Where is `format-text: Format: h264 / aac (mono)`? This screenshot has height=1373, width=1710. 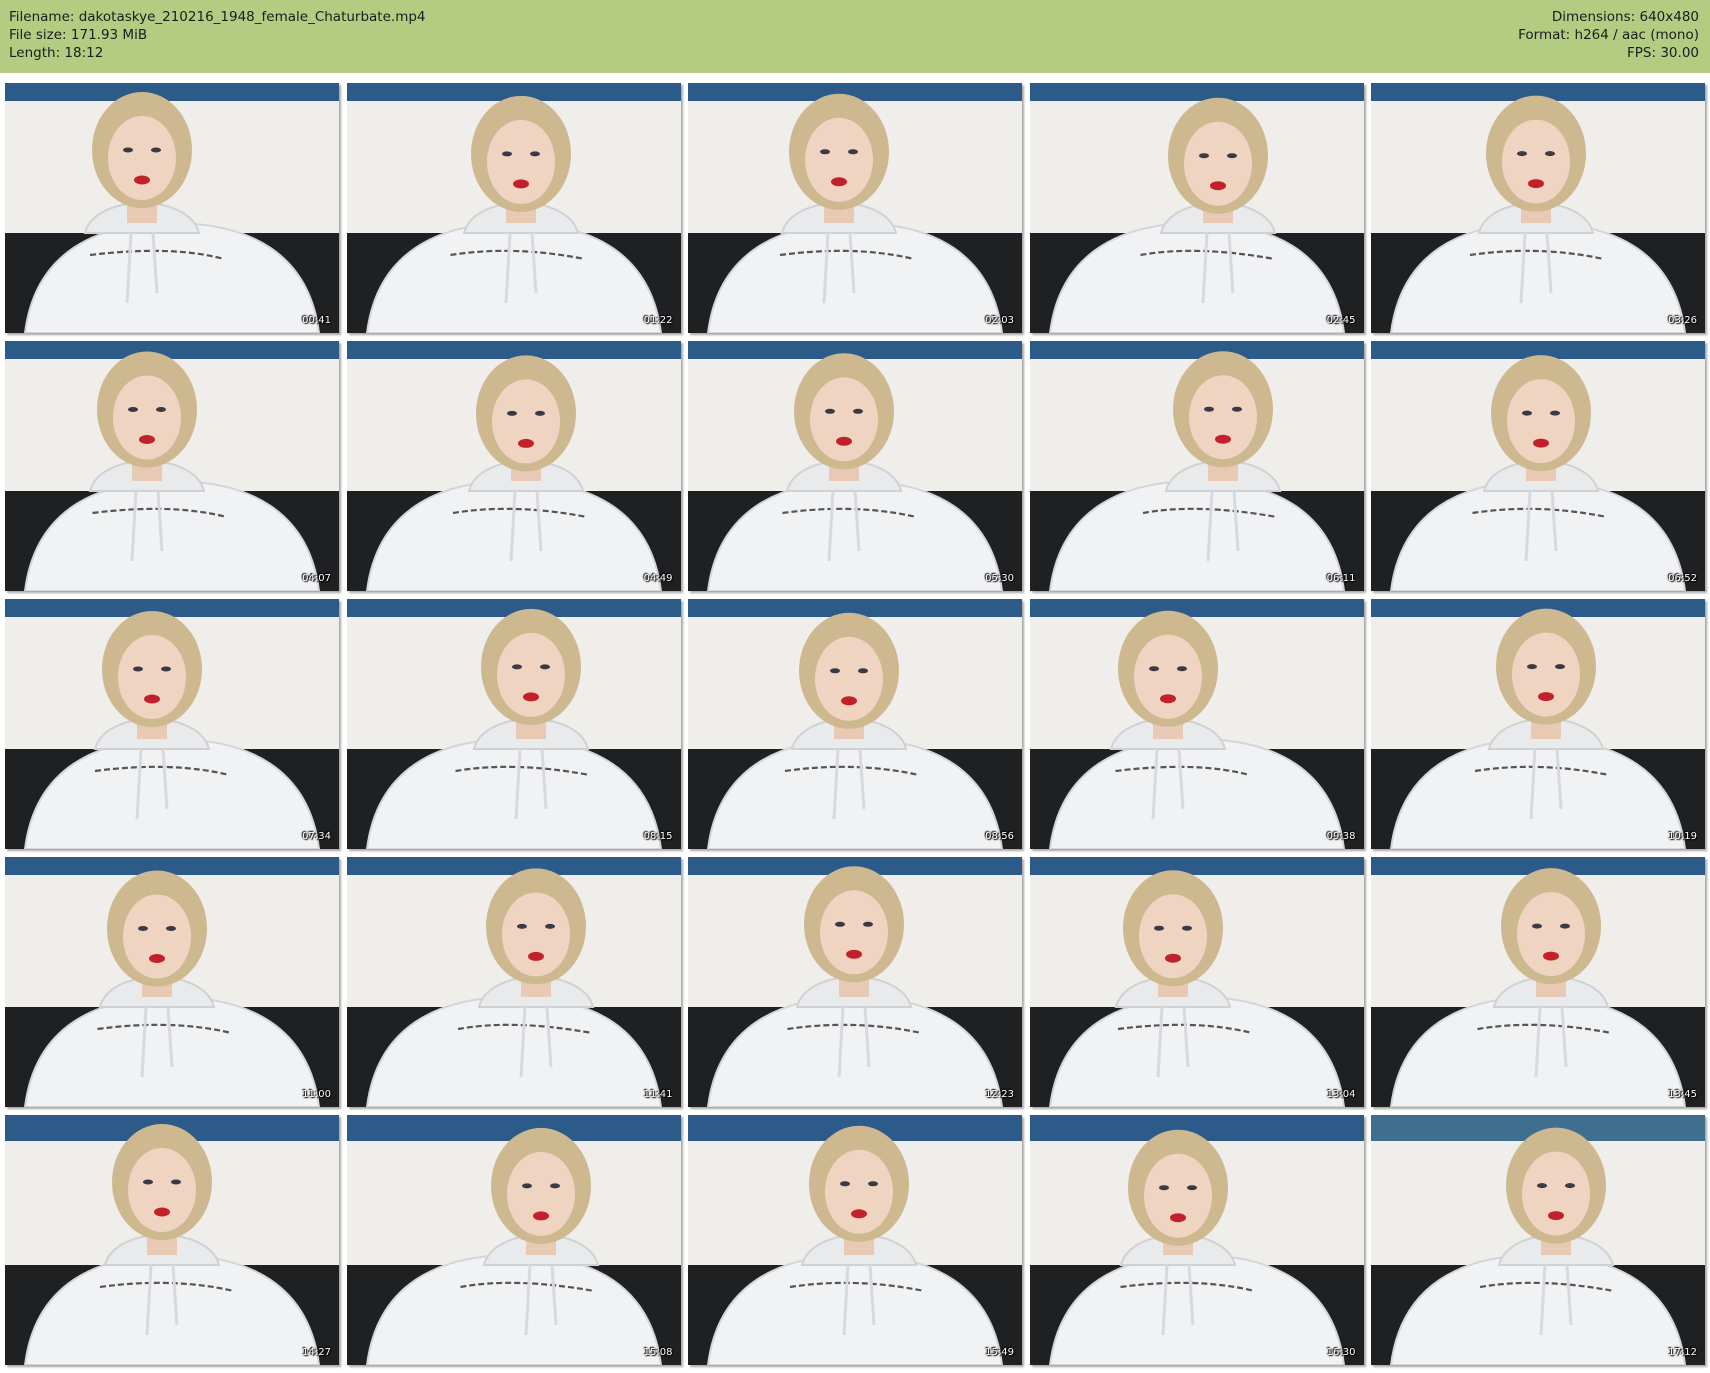
format-text: Format: h264 / aac (mono) is located at coordinates (1608, 35).